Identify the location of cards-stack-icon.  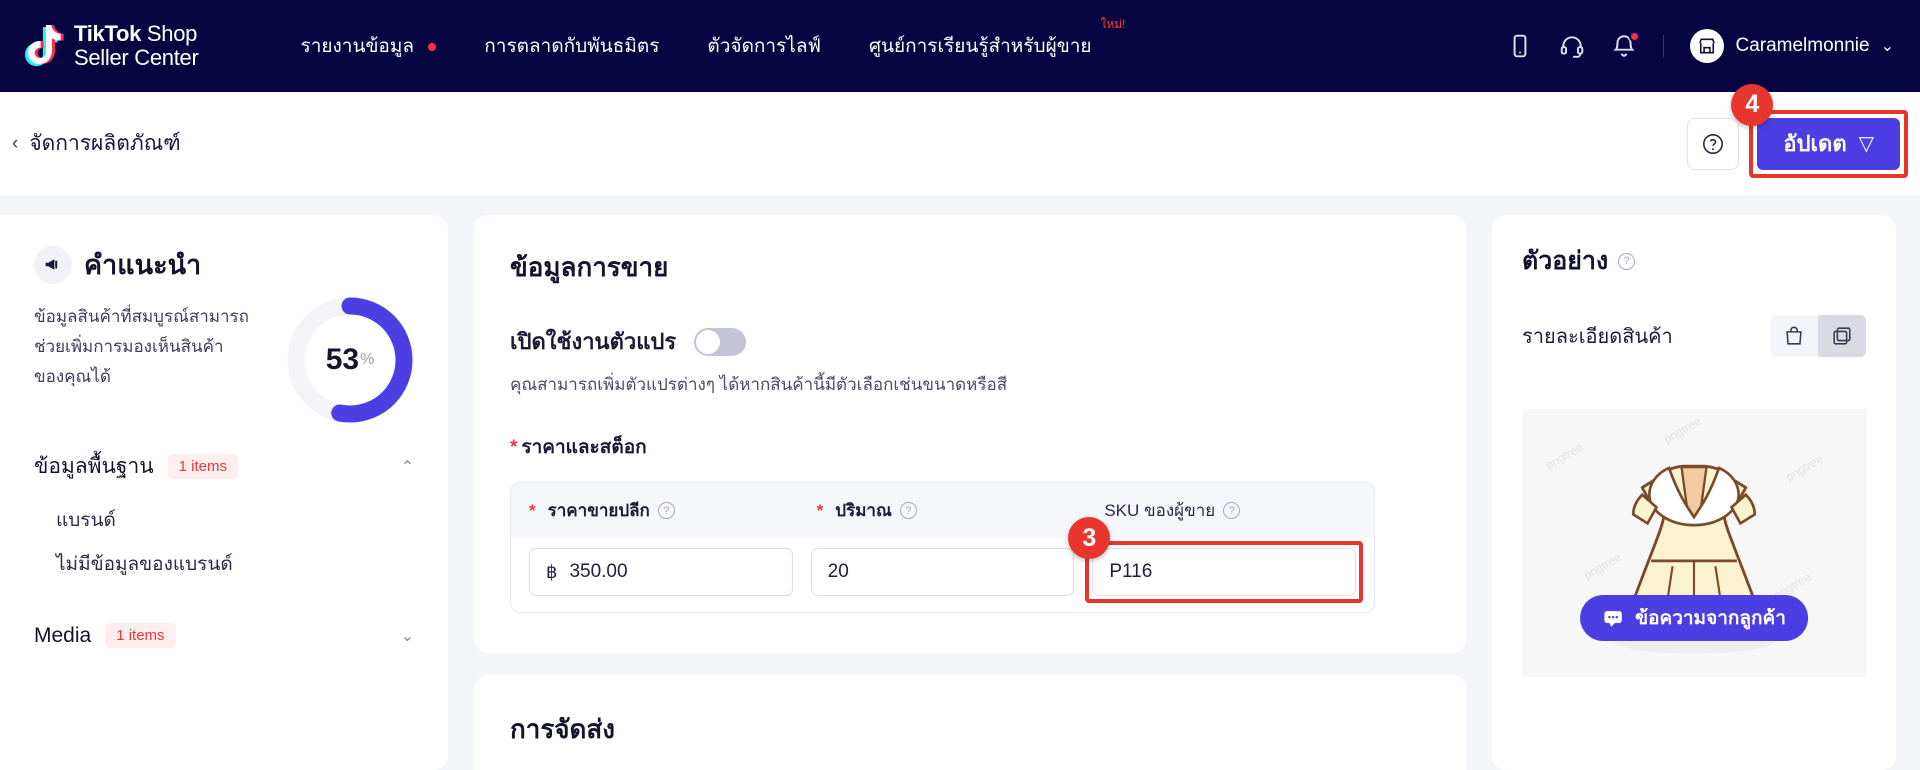
(1842, 336).